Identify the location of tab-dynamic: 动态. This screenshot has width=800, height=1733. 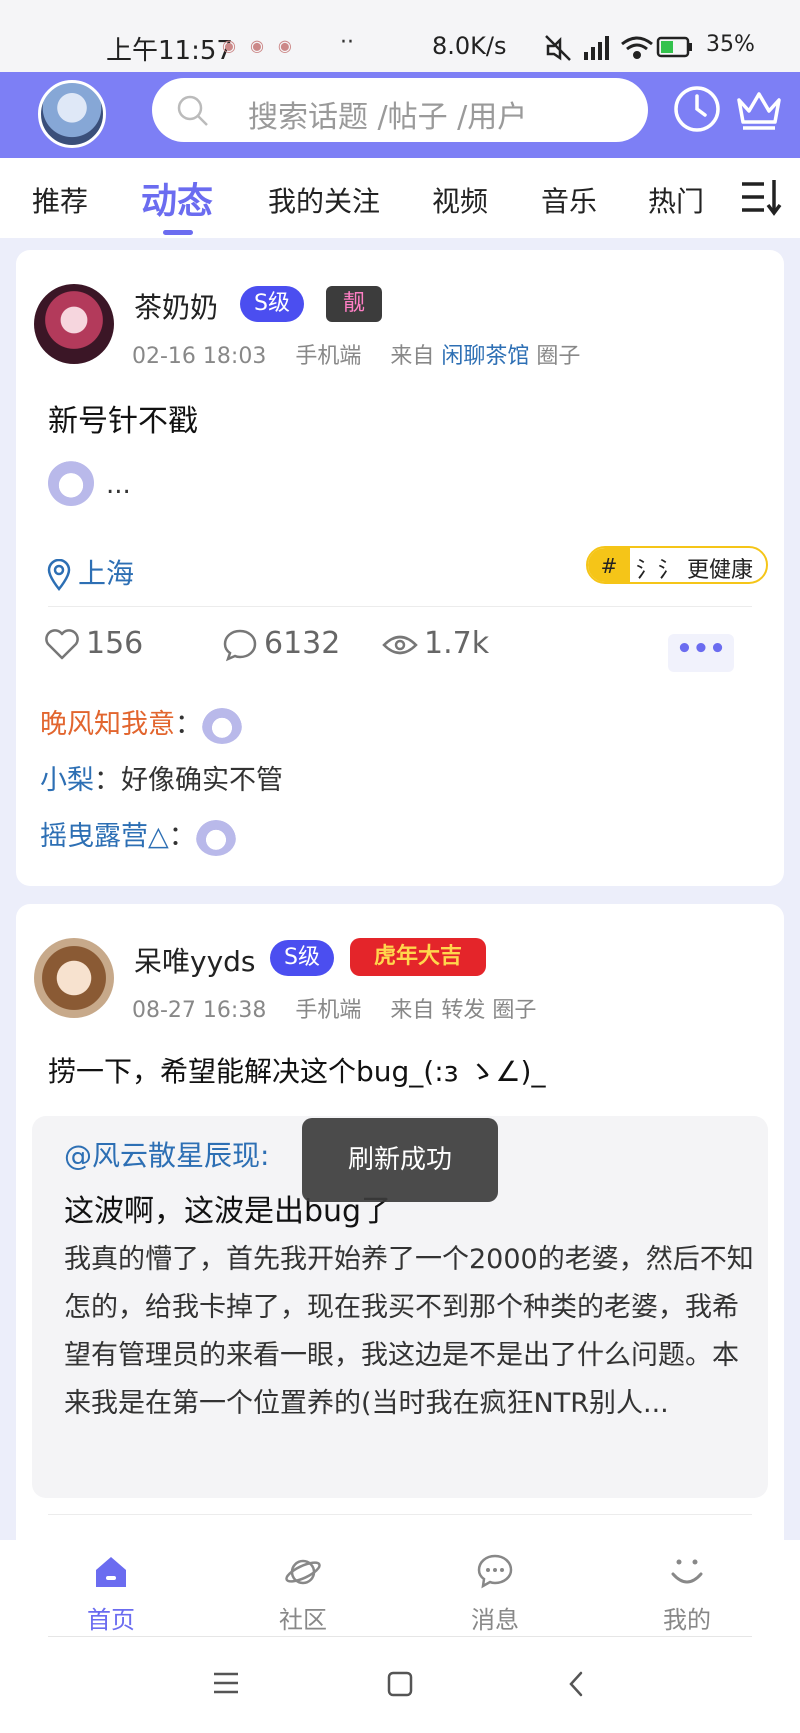
(177, 198).